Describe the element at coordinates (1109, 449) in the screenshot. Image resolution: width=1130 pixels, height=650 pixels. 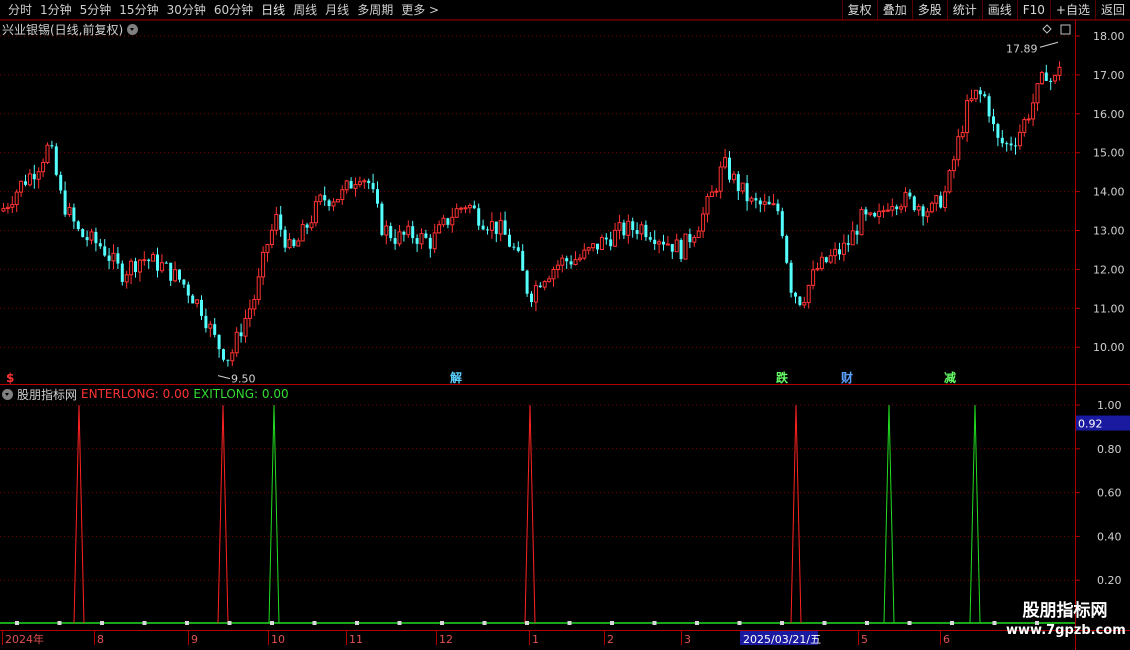
I see `indicator-tick-label: 0.80` at that location.